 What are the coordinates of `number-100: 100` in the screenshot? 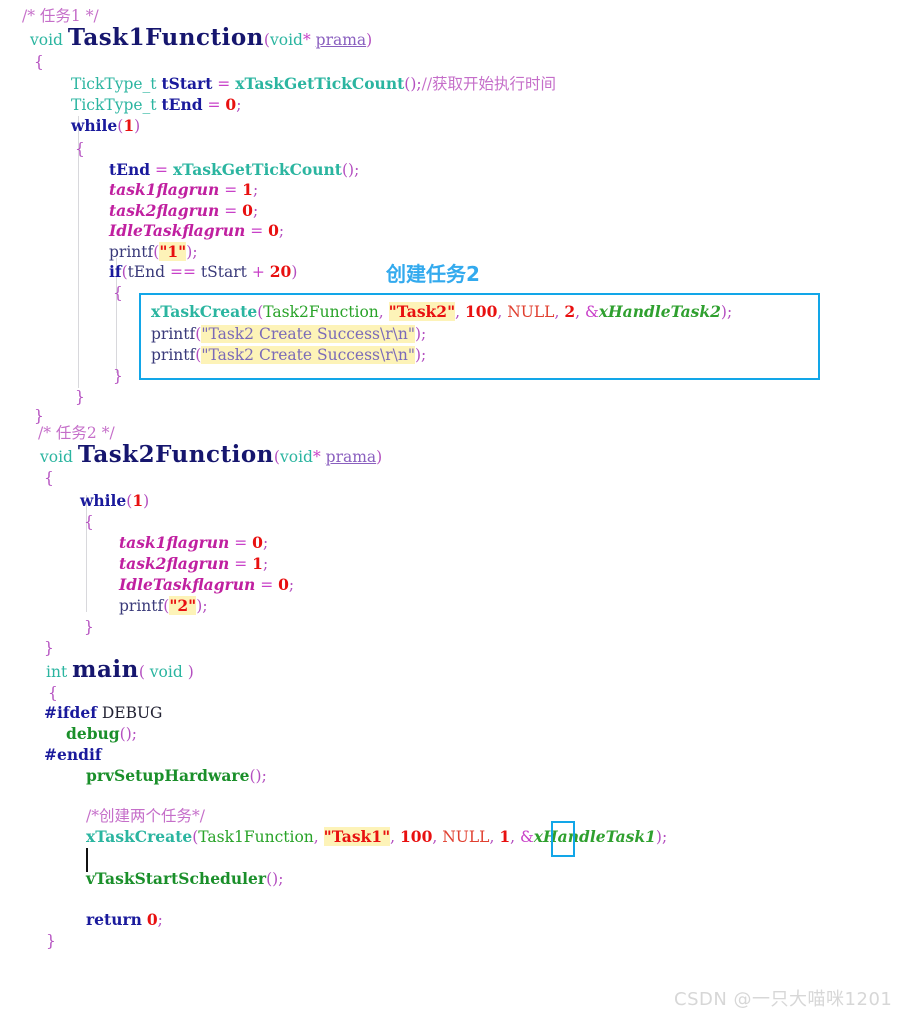 It's located at (416, 836).